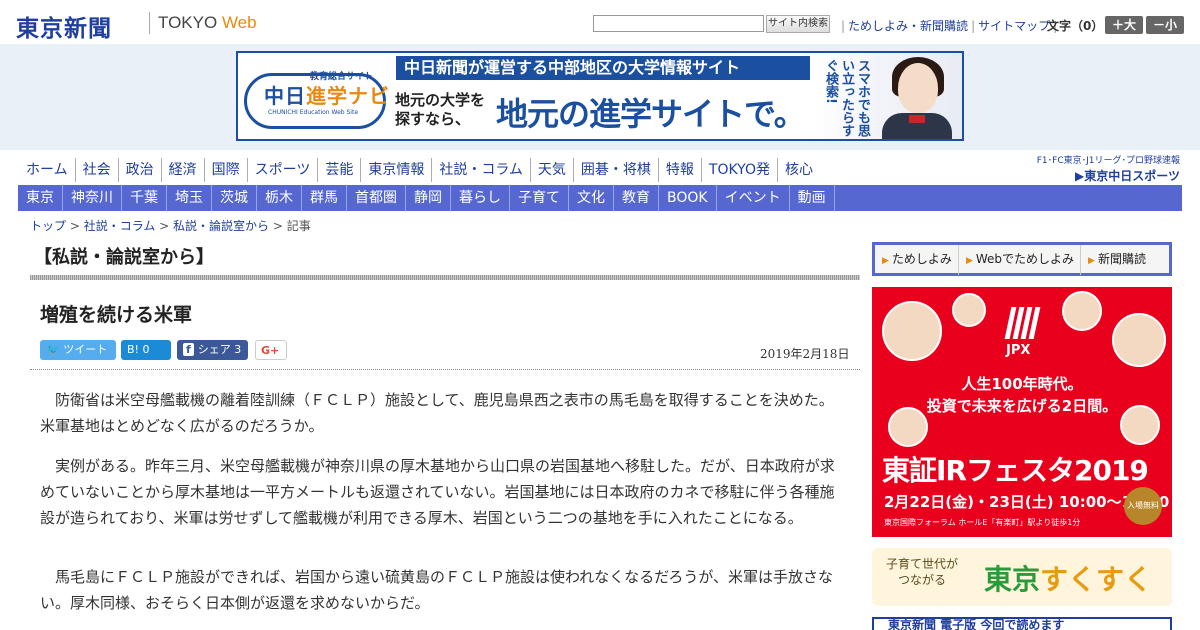 The height and width of the screenshot is (630, 1200). What do you see at coordinates (1143, 506) in the screenshot?
I see `jpx-free-badge: 入場無料` at bounding box center [1143, 506].